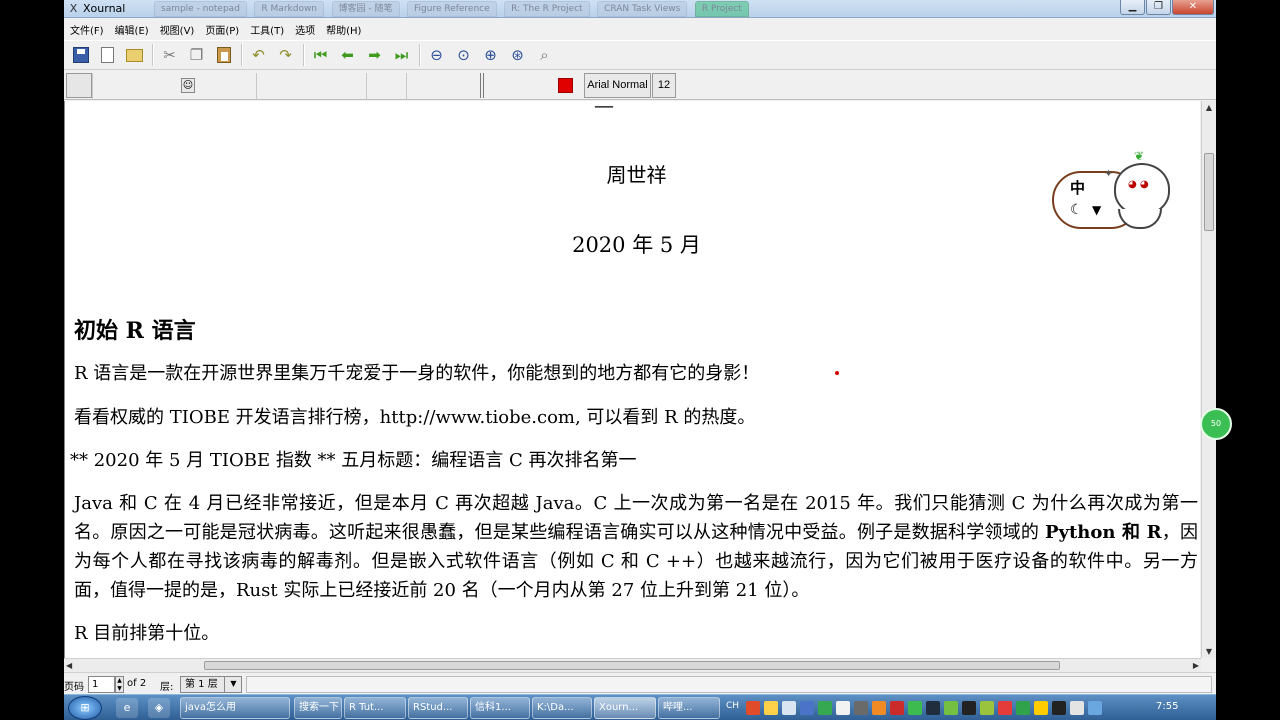  I want to click on zoom-out-button: ⊖, so click(436, 55).